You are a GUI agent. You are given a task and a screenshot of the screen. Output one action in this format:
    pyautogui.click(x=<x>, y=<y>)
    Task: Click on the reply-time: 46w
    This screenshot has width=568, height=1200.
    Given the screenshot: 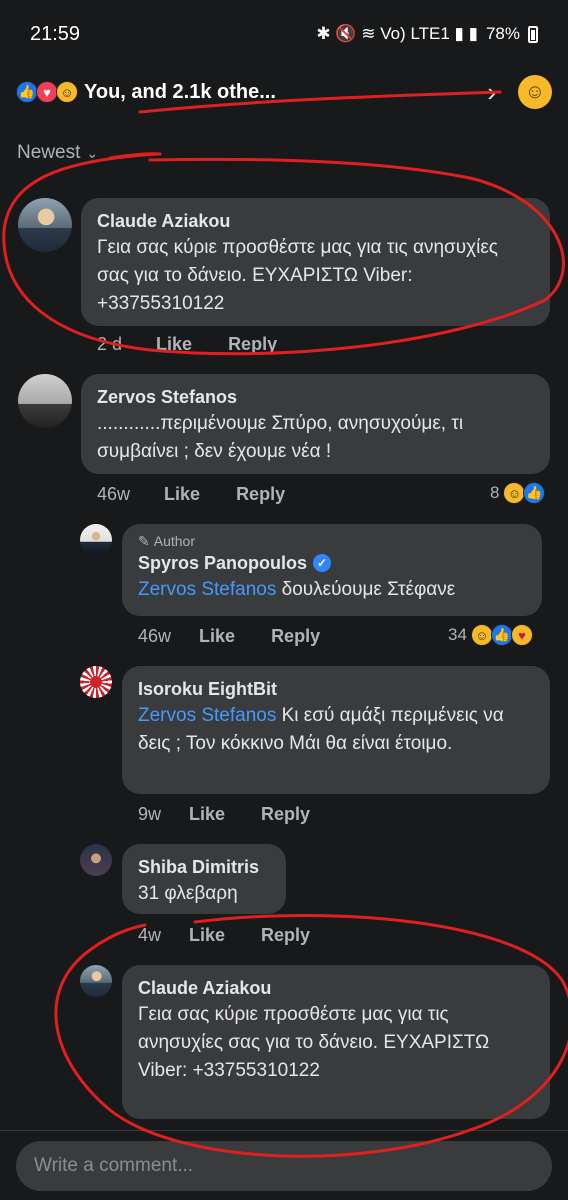 What is the action you would take?
    pyautogui.click(x=154, y=636)
    